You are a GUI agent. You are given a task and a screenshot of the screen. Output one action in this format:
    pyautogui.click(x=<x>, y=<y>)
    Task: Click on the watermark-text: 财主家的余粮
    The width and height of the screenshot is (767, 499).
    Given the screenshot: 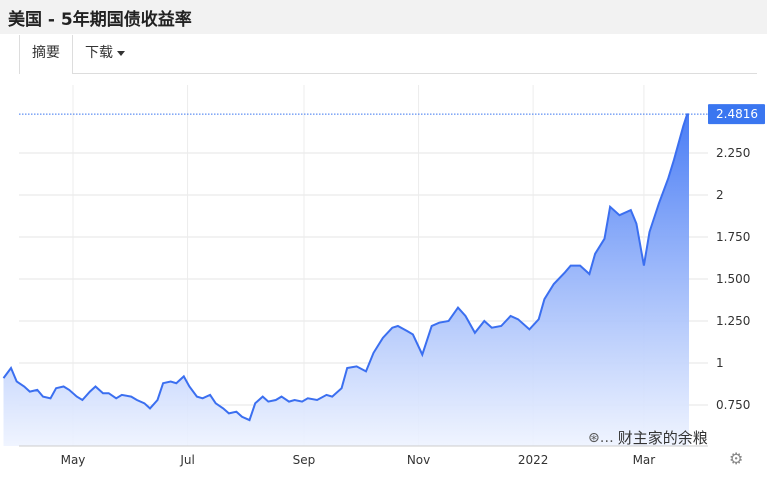 What is the action you would take?
    pyautogui.click(x=662, y=438)
    